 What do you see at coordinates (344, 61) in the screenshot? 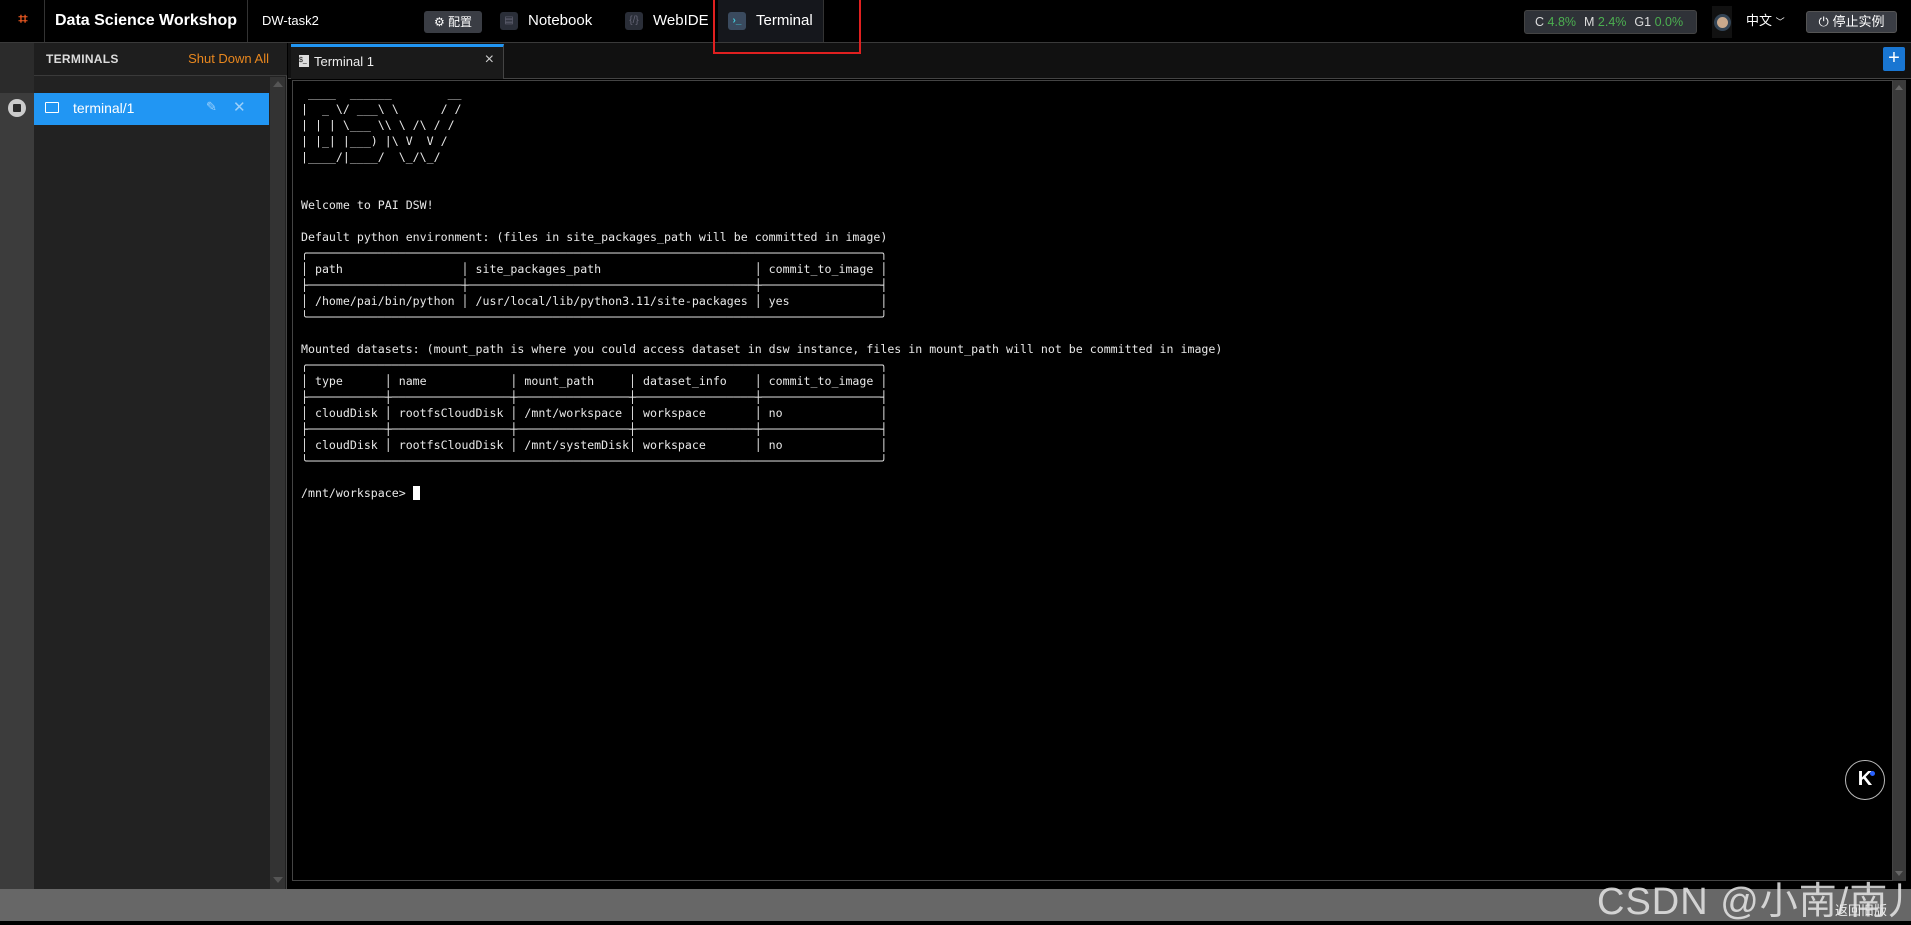
I see `tab-label: Terminal 1` at bounding box center [344, 61].